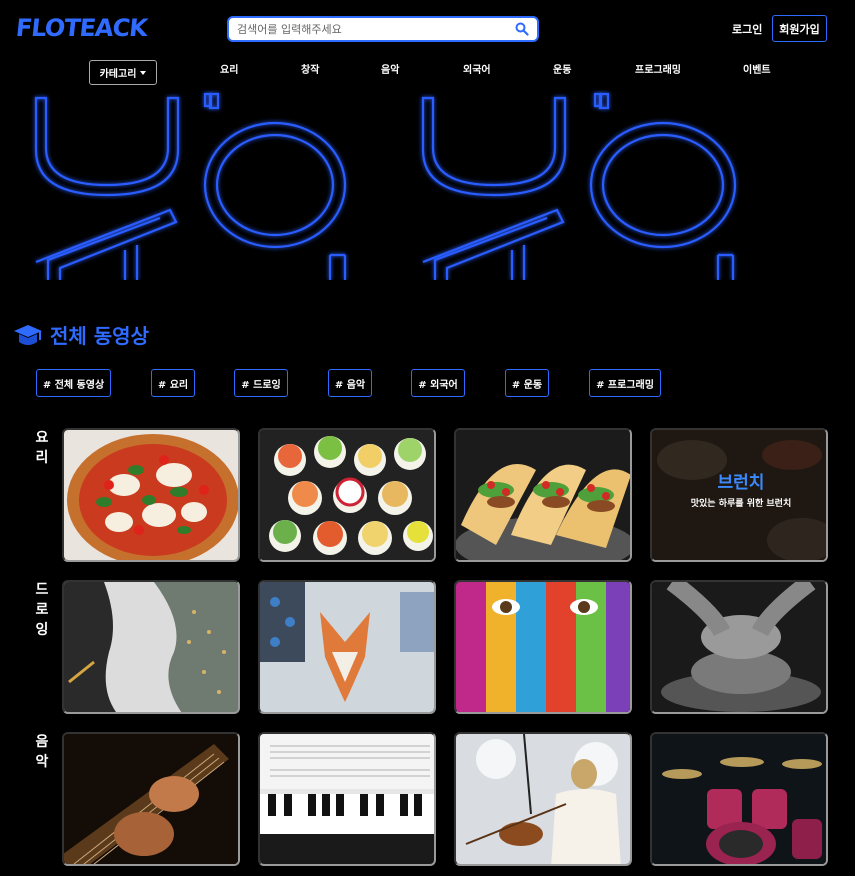  I want to click on tag-cooking: # 요리, so click(173, 383).